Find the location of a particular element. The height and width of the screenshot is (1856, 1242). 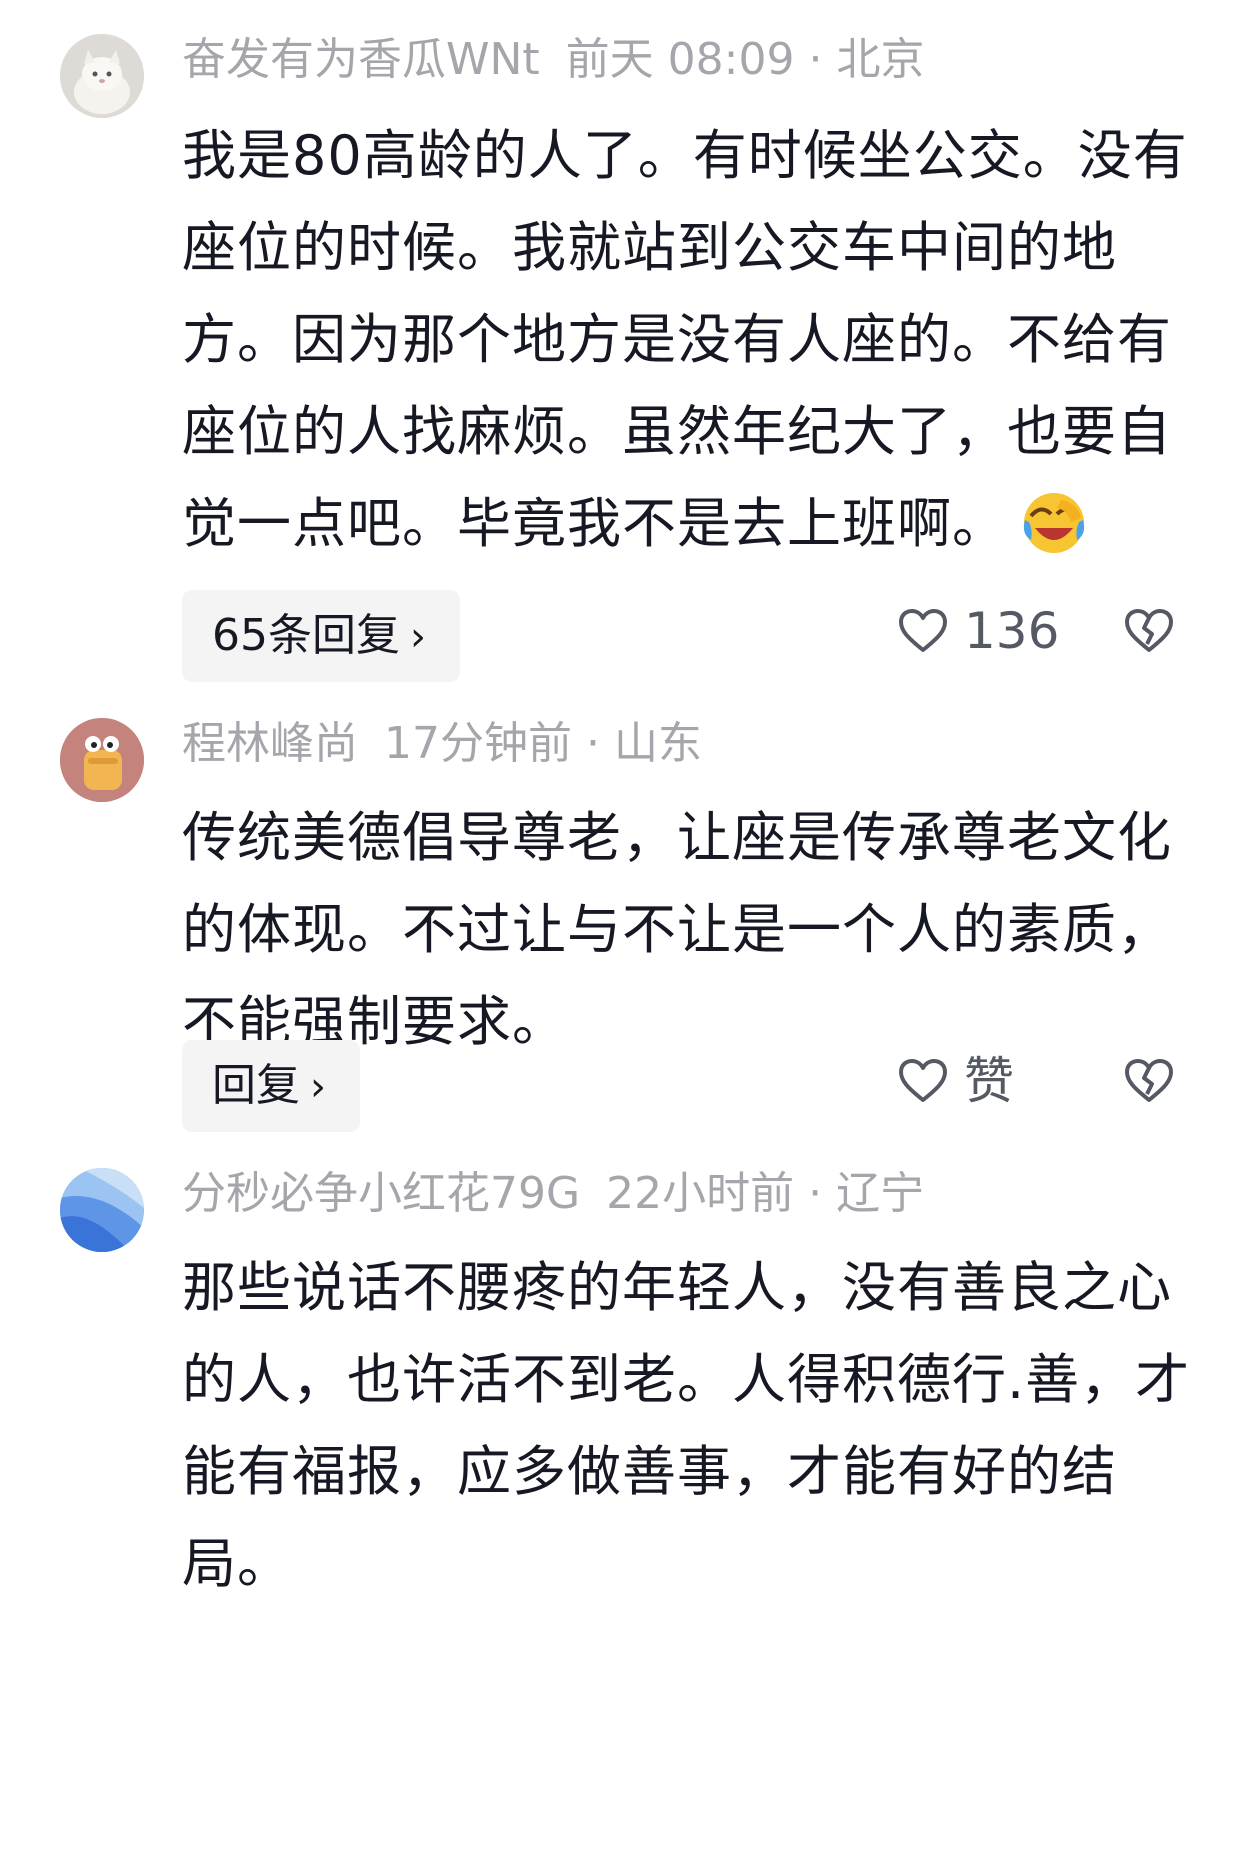

like-button: 136 is located at coordinates (978, 630).